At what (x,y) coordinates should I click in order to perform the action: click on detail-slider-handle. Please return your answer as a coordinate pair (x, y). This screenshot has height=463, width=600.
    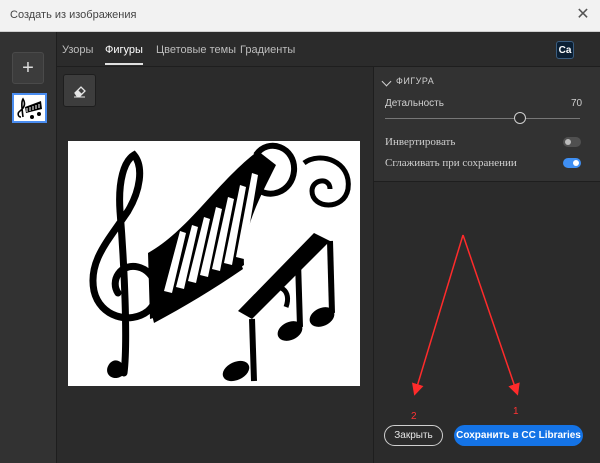
    Looking at the image, I should click on (520, 118).